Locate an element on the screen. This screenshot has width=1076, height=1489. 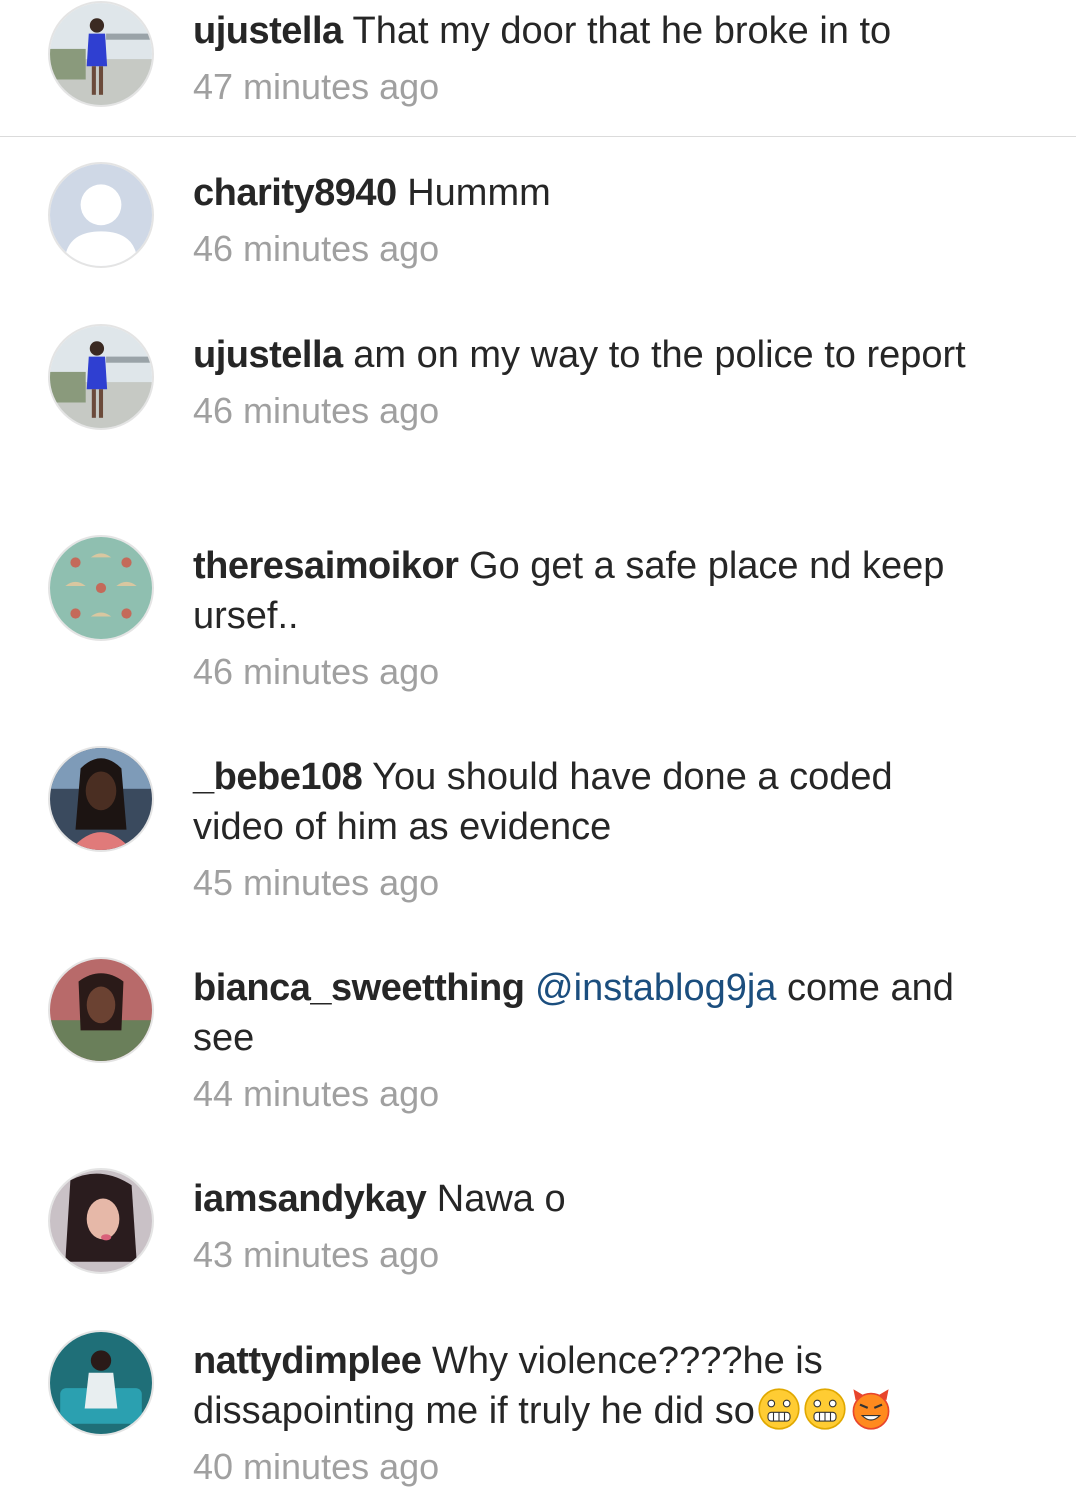
comment-timestamp: 43 minutes ago is located at coordinates (316, 1254).